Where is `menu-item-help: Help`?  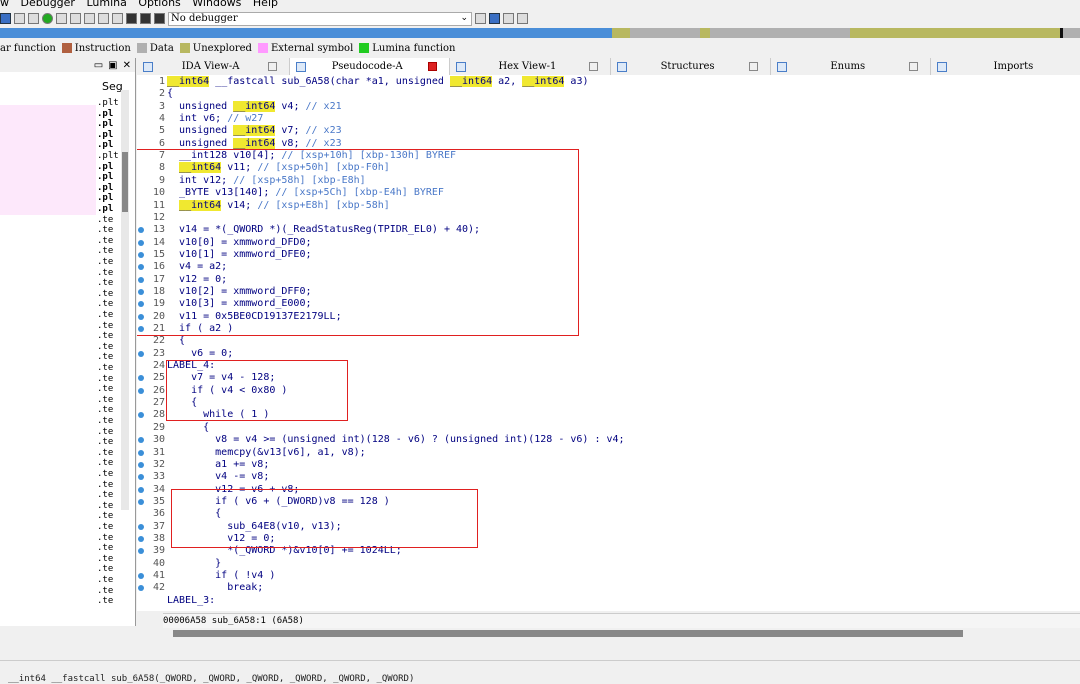 menu-item-help: Help is located at coordinates (265, 4).